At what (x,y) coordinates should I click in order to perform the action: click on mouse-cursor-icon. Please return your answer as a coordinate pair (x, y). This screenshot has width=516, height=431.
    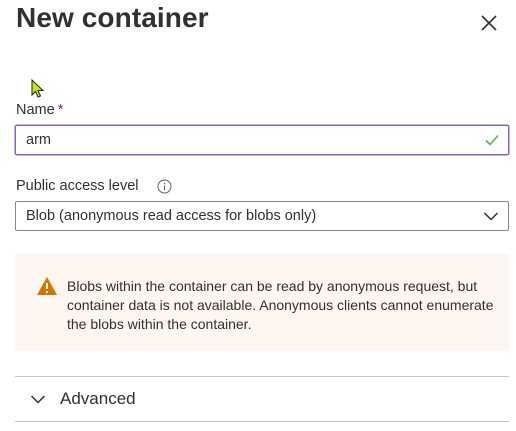
    Looking at the image, I should click on (38, 88).